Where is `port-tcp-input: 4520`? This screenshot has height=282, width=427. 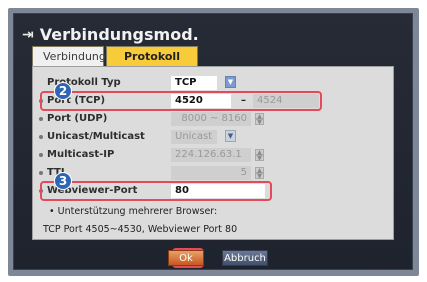
port-tcp-input: 4520 is located at coordinates (201, 101).